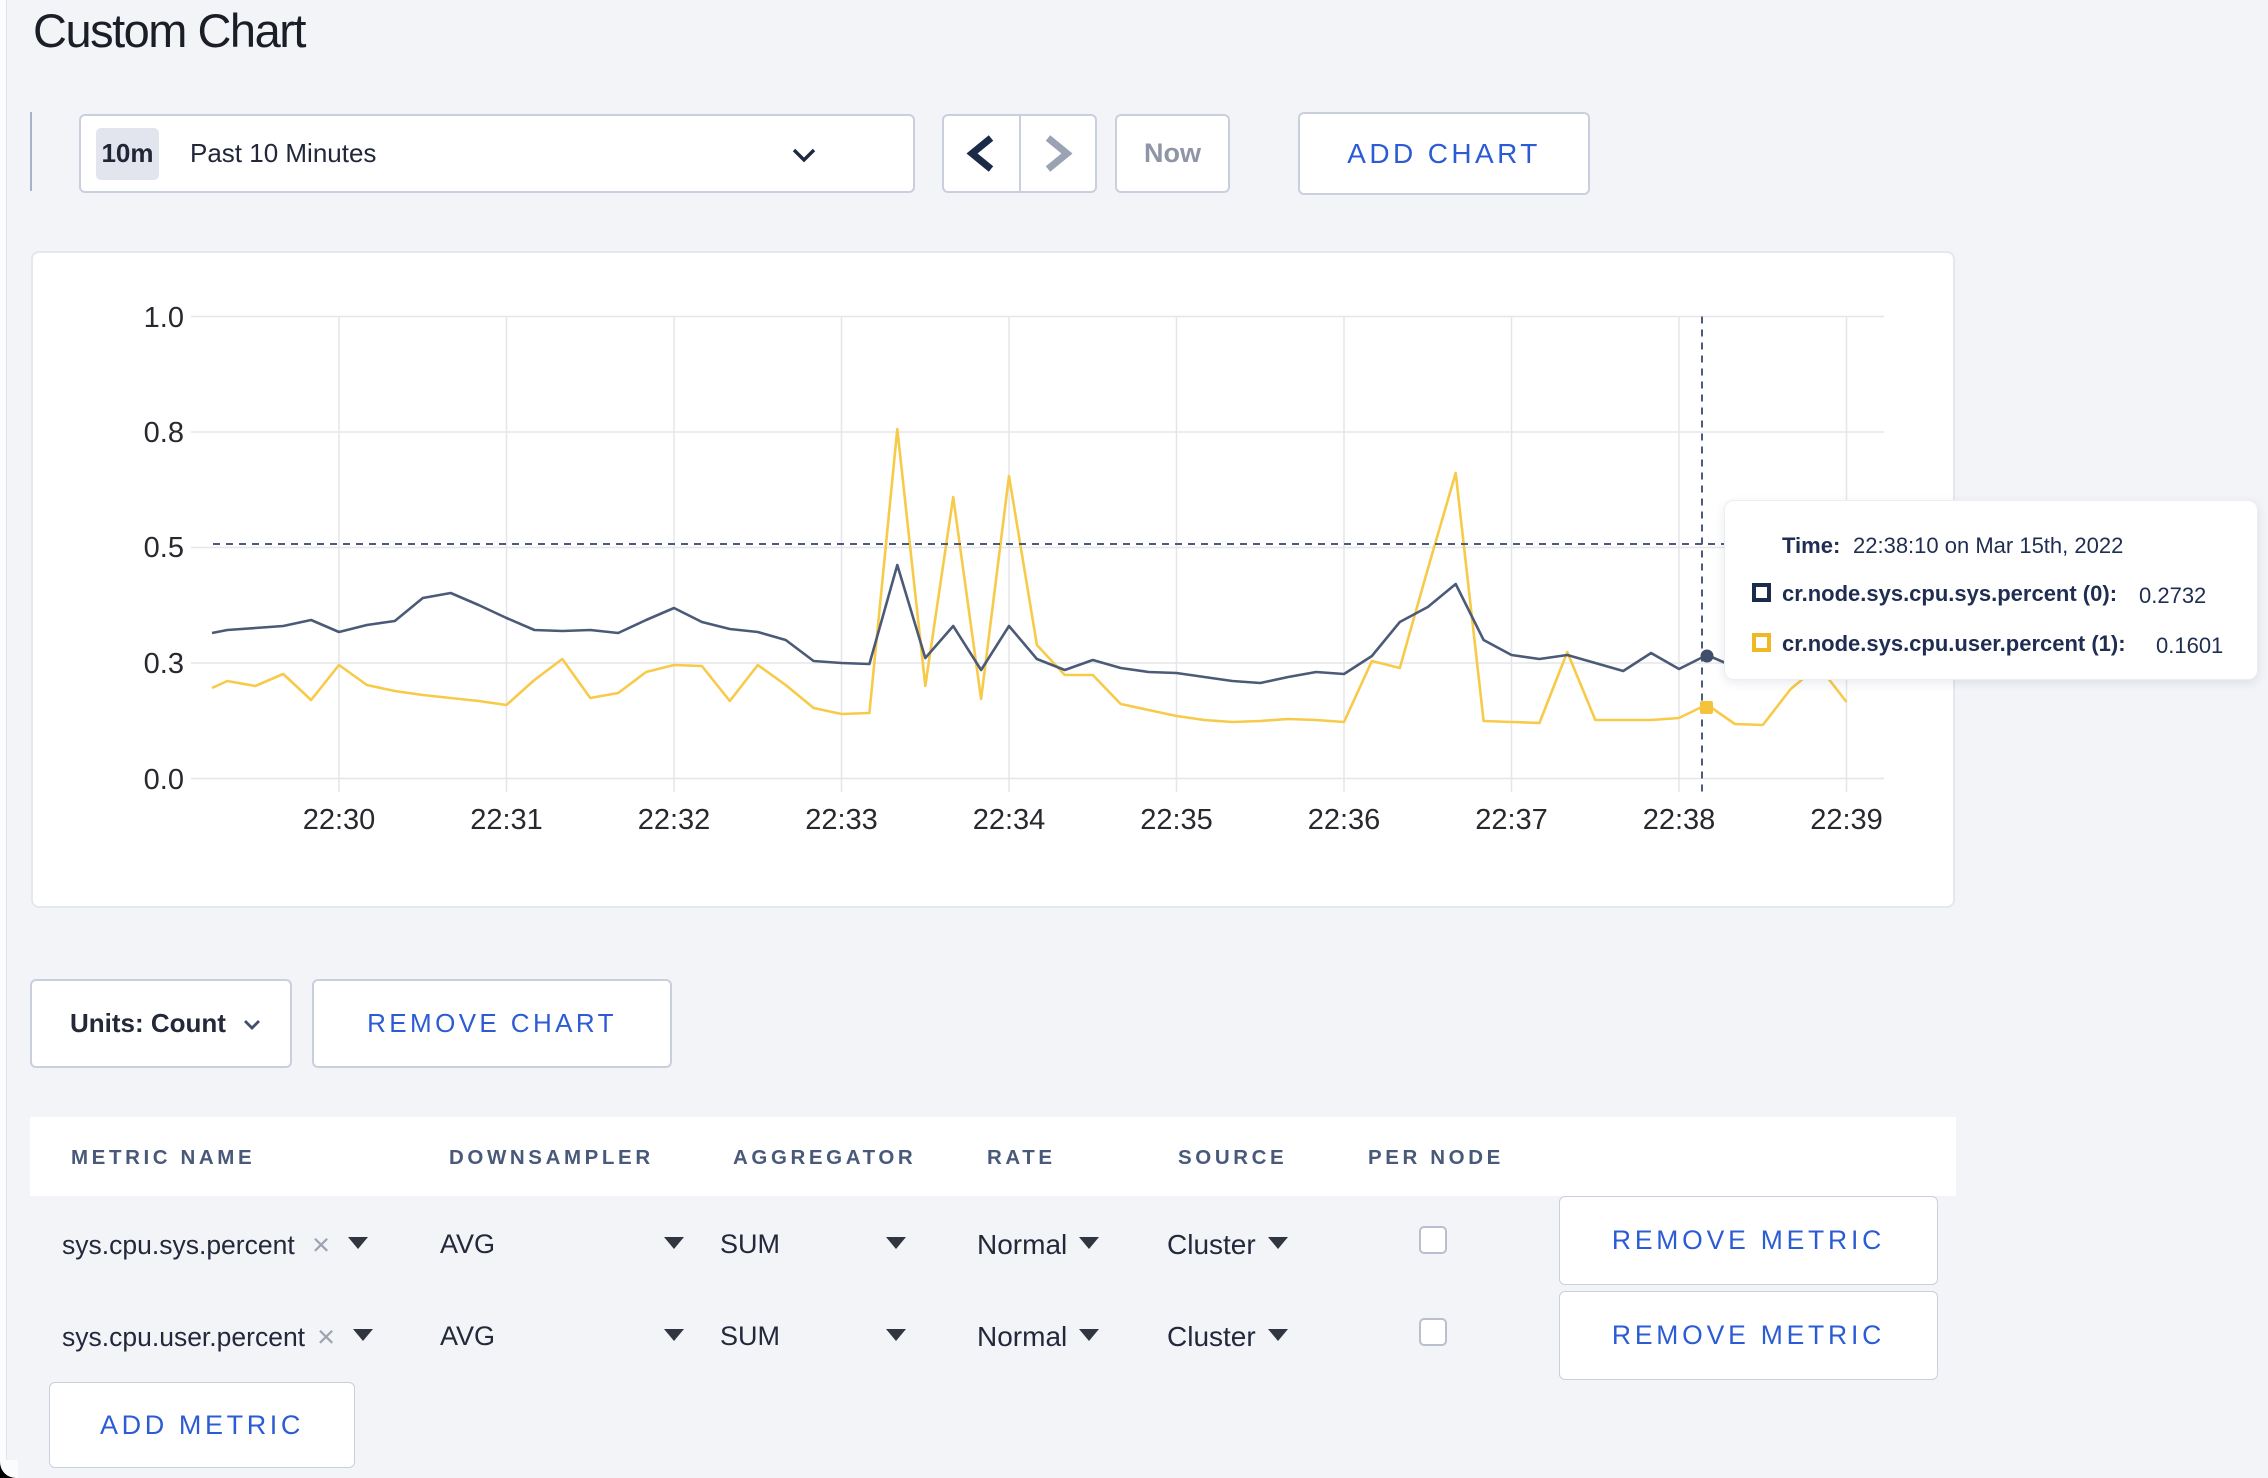  Describe the element at coordinates (1846, 820) in the screenshot. I see `svg-text: 22:39` at that location.